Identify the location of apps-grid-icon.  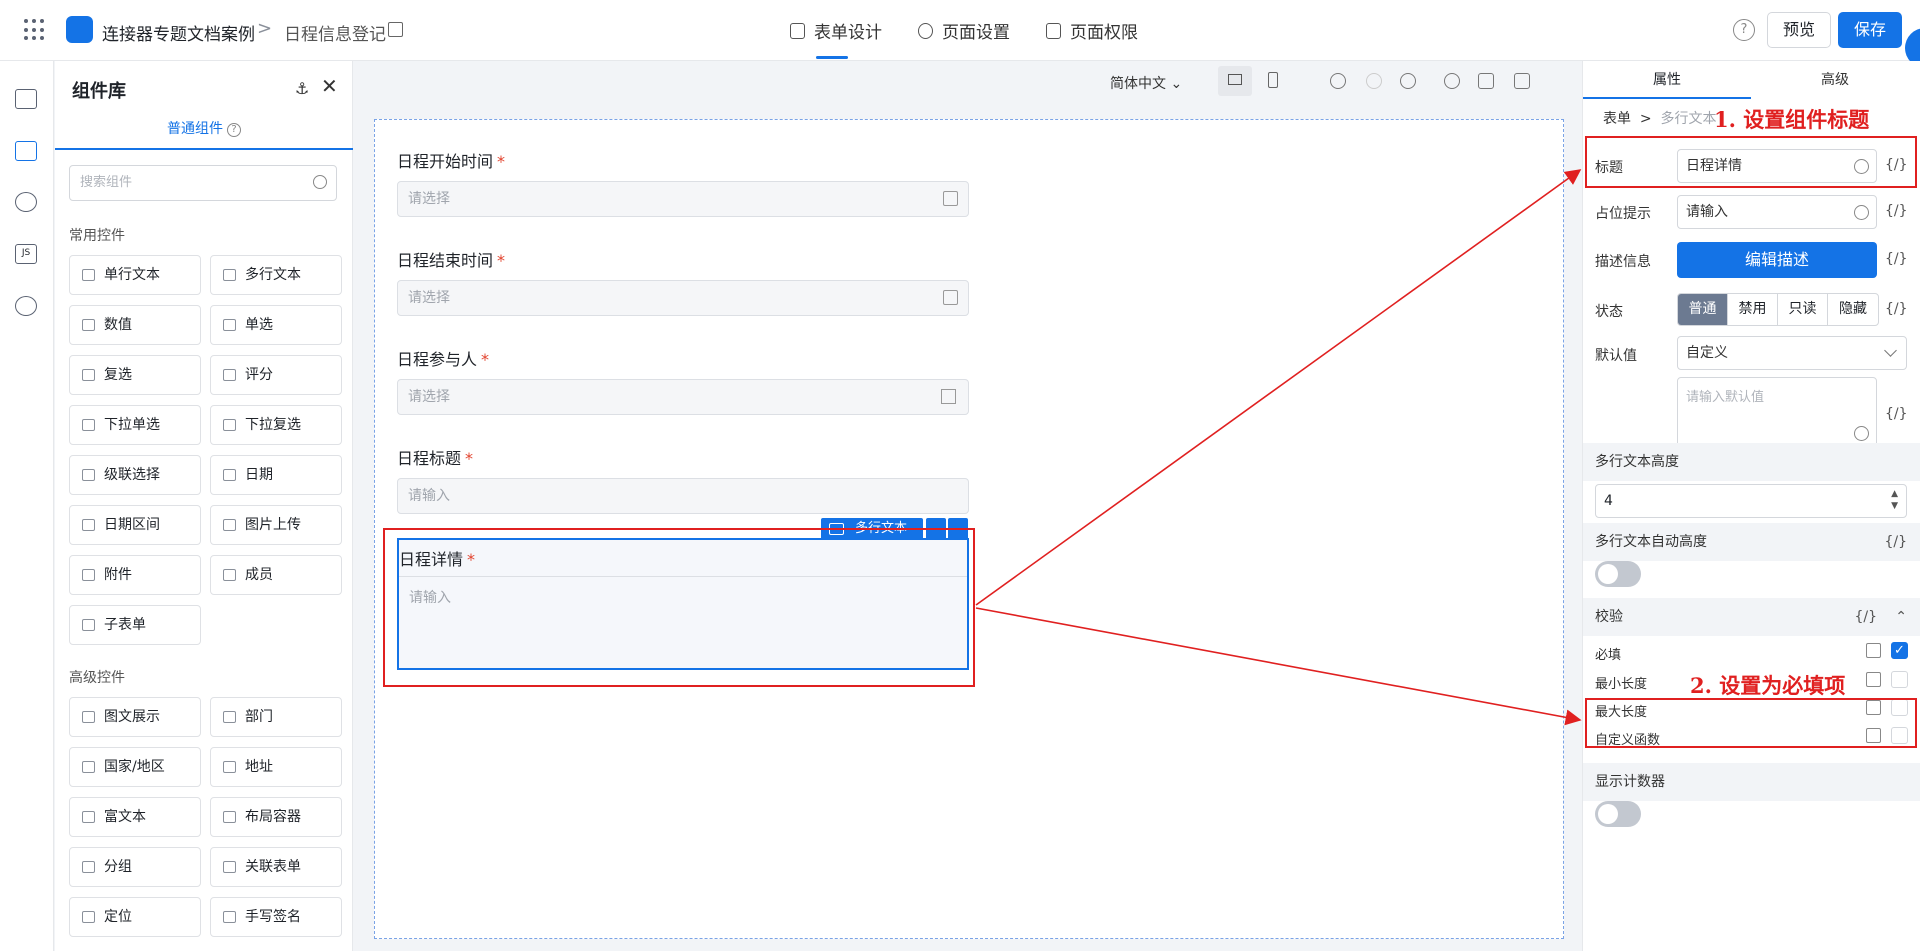
(35, 30).